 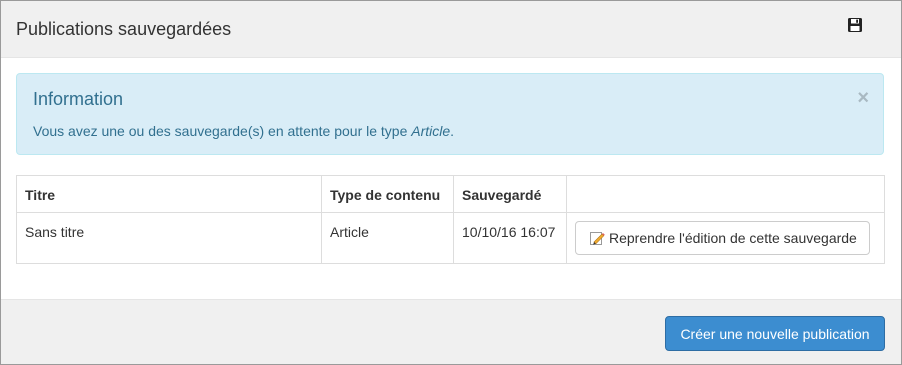 I want to click on header-actions, so click(x=725, y=194).